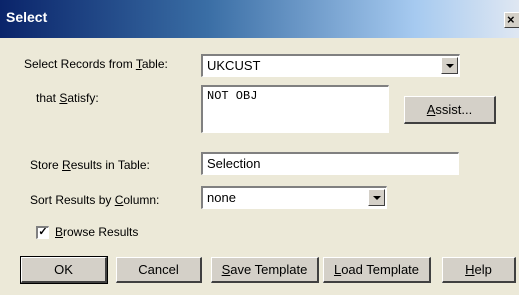 Image resolution: width=519 pixels, height=295 pixels. I want to click on table-select: UKCUST, so click(330, 65).